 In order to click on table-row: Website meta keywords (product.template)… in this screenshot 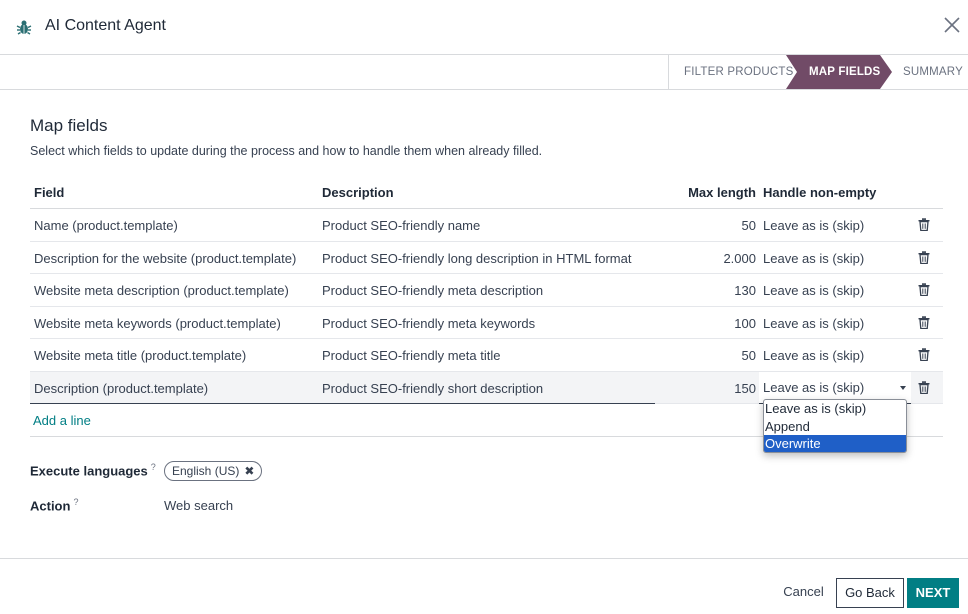, I will do `click(486, 323)`.